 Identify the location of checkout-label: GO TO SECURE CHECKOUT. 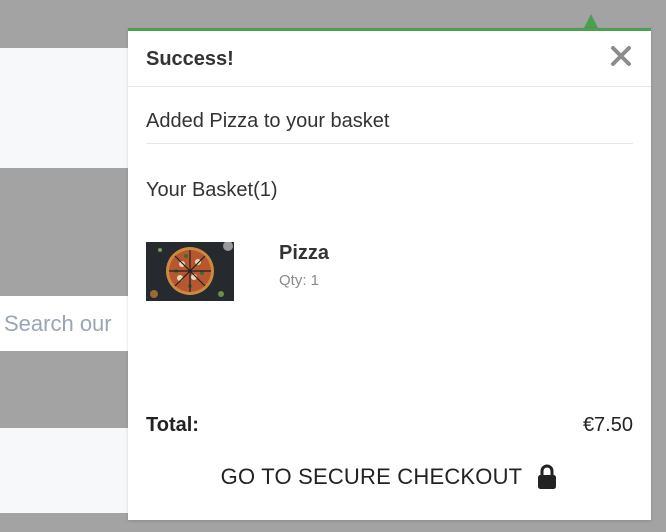
(371, 476).